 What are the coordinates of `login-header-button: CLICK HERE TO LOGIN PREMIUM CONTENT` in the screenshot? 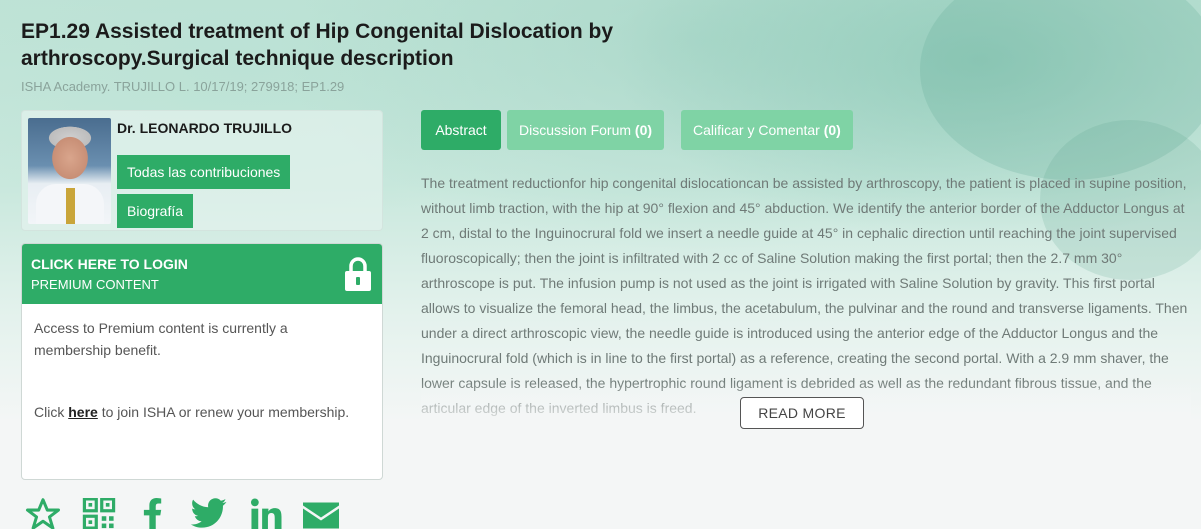 It's located at (202, 274).